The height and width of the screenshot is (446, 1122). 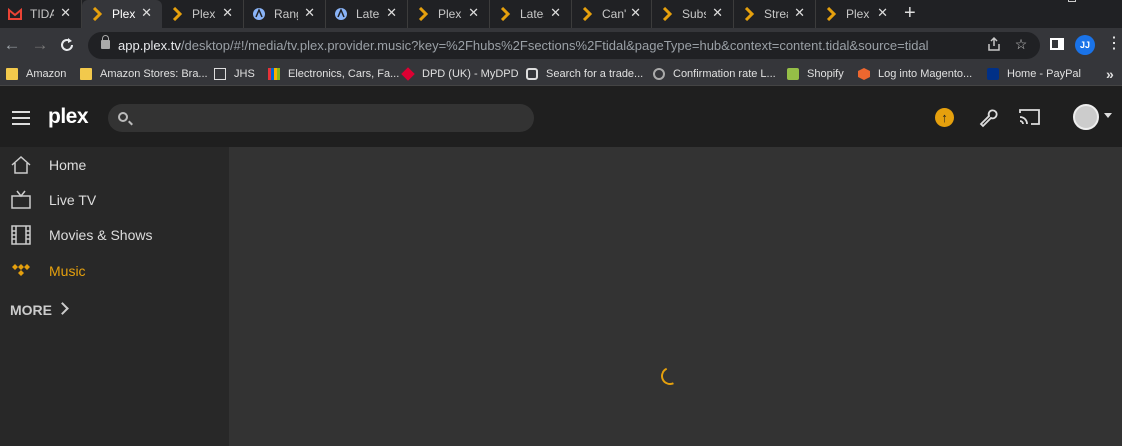 I want to click on bookmark-label: Home - PayPal, so click(x=1044, y=74).